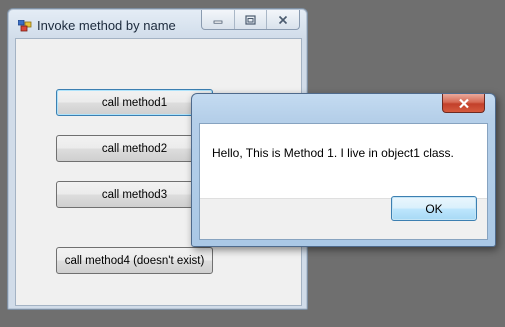 The image size is (505, 327). Describe the element at coordinates (134, 148) in the screenshot. I see `call-method2-button: call method2` at that location.